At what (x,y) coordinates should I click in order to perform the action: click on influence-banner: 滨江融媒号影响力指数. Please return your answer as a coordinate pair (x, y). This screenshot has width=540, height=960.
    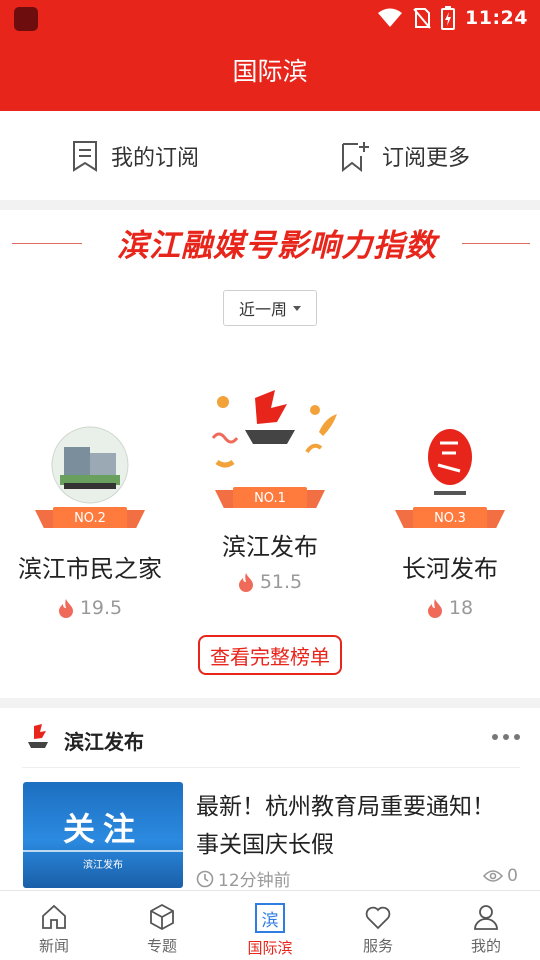
    Looking at the image, I should click on (271, 241).